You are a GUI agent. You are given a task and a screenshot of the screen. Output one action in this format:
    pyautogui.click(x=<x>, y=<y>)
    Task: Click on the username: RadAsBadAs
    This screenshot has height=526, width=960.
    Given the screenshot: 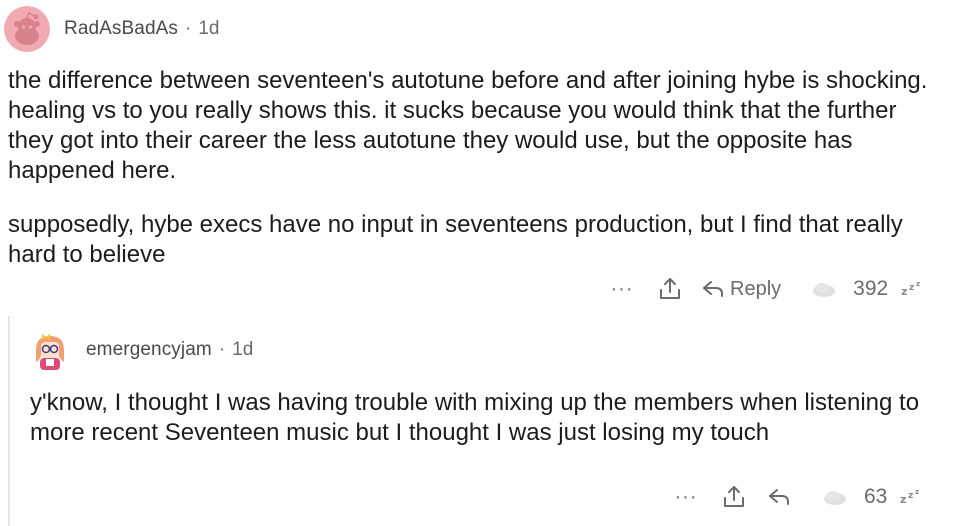 What is the action you would take?
    pyautogui.click(x=121, y=29)
    